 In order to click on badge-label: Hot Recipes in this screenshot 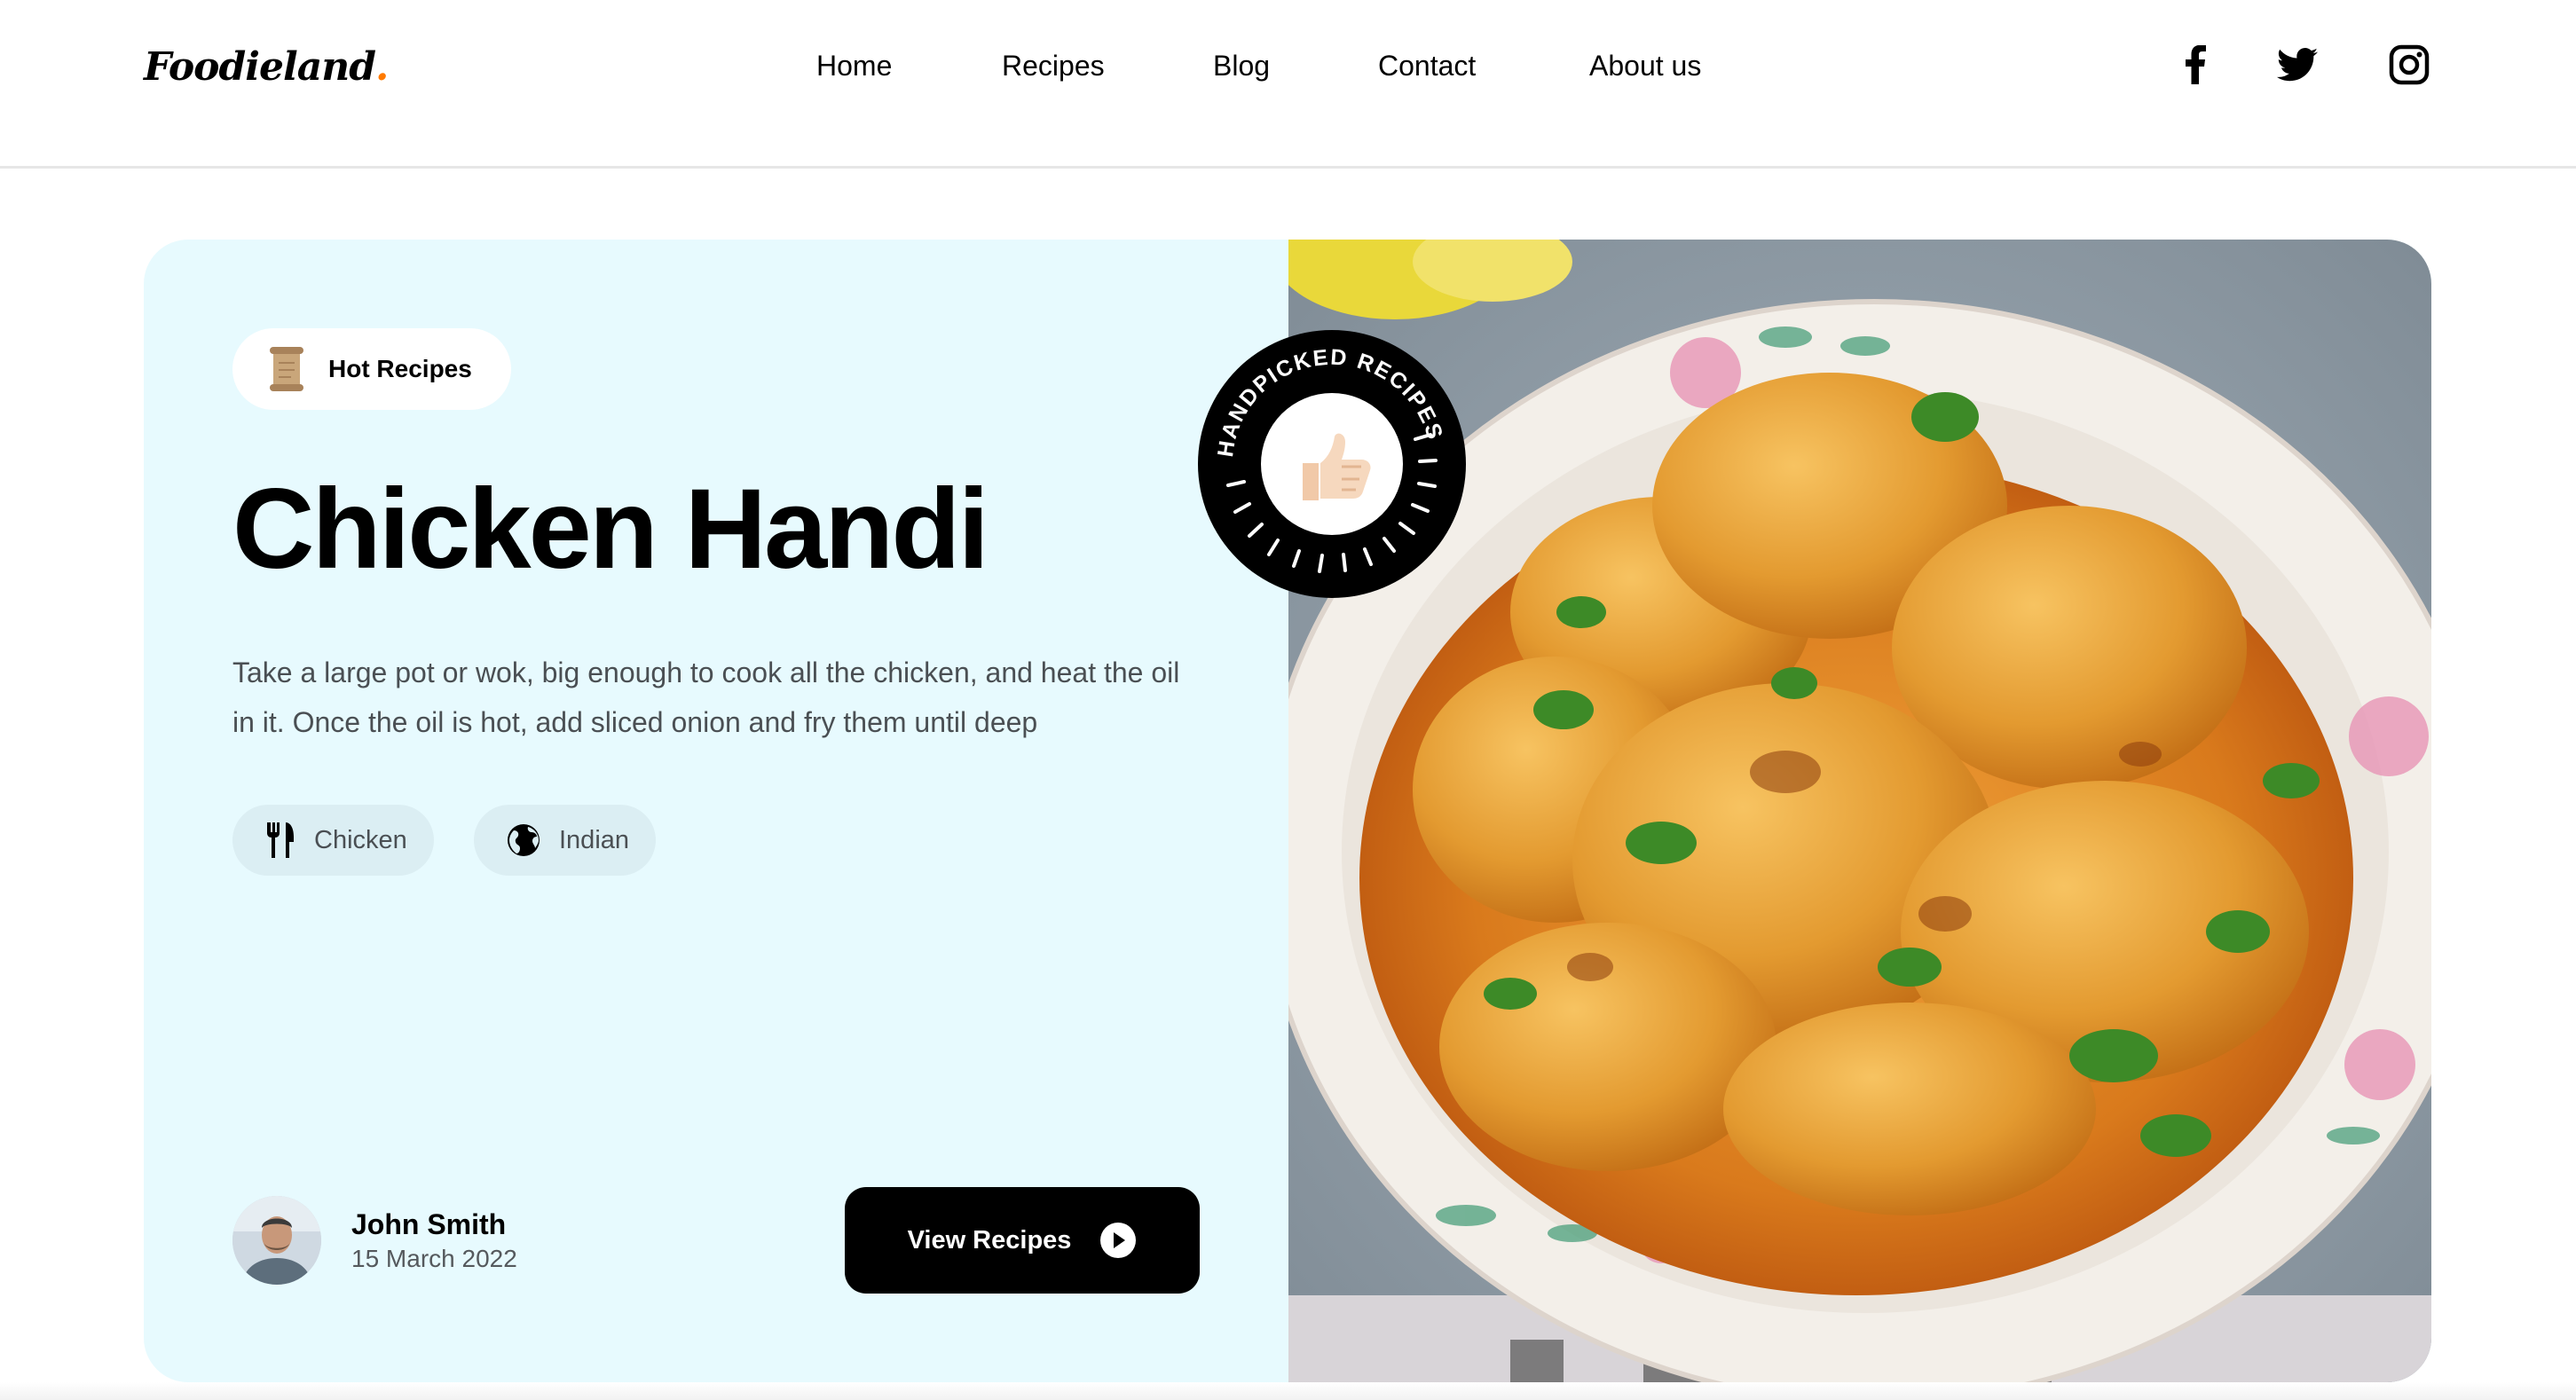, I will do `click(400, 368)`.